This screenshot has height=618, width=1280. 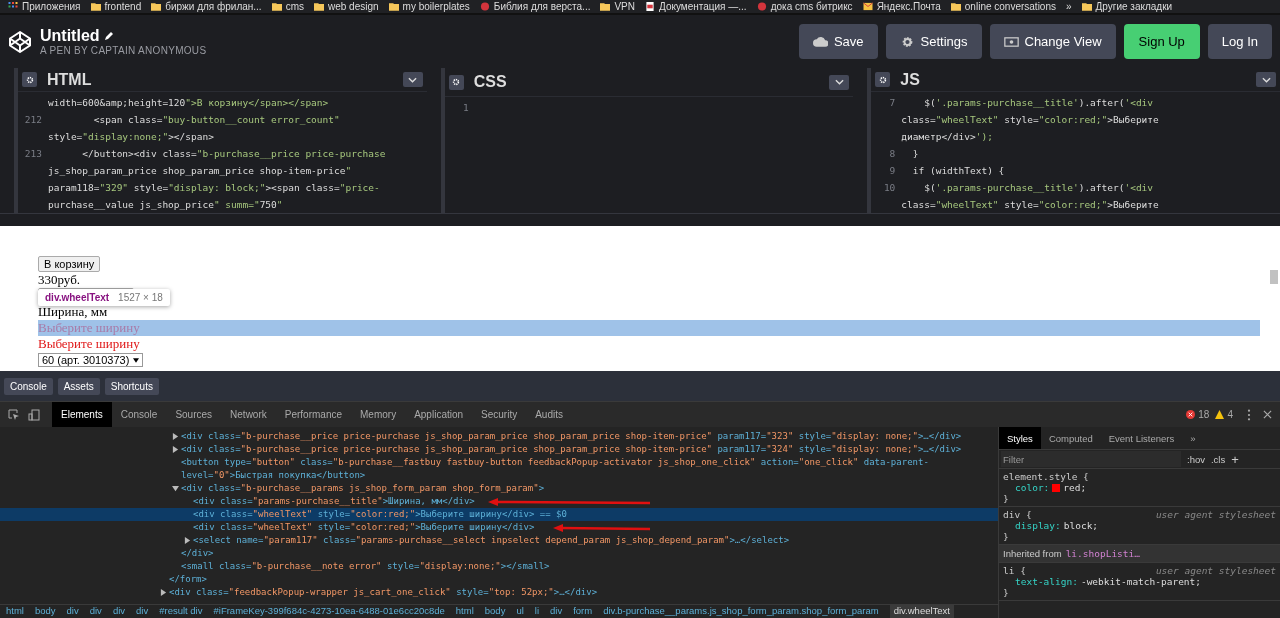 What do you see at coordinates (439, 414) in the screenshot?
I see `devtools-tab: Application` at bounding box center [439, 414].